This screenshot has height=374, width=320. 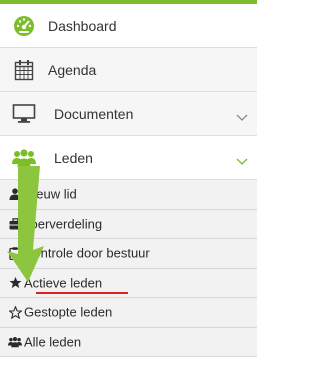 I want to click on menu-item-dashboard: Dashboard, so click(x=128, y=26).